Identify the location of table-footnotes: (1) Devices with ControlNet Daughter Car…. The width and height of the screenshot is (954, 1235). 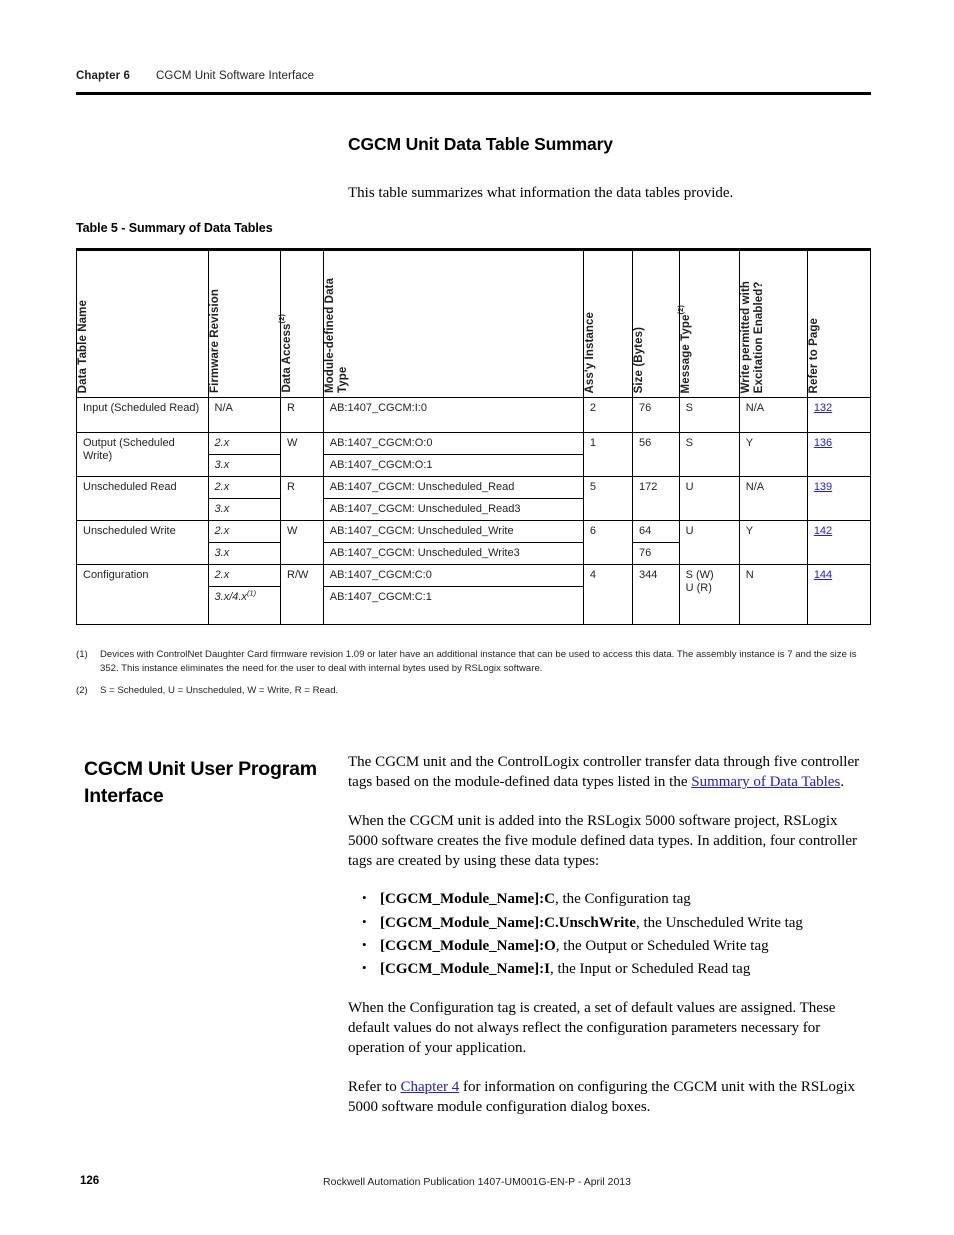
(476, 677).